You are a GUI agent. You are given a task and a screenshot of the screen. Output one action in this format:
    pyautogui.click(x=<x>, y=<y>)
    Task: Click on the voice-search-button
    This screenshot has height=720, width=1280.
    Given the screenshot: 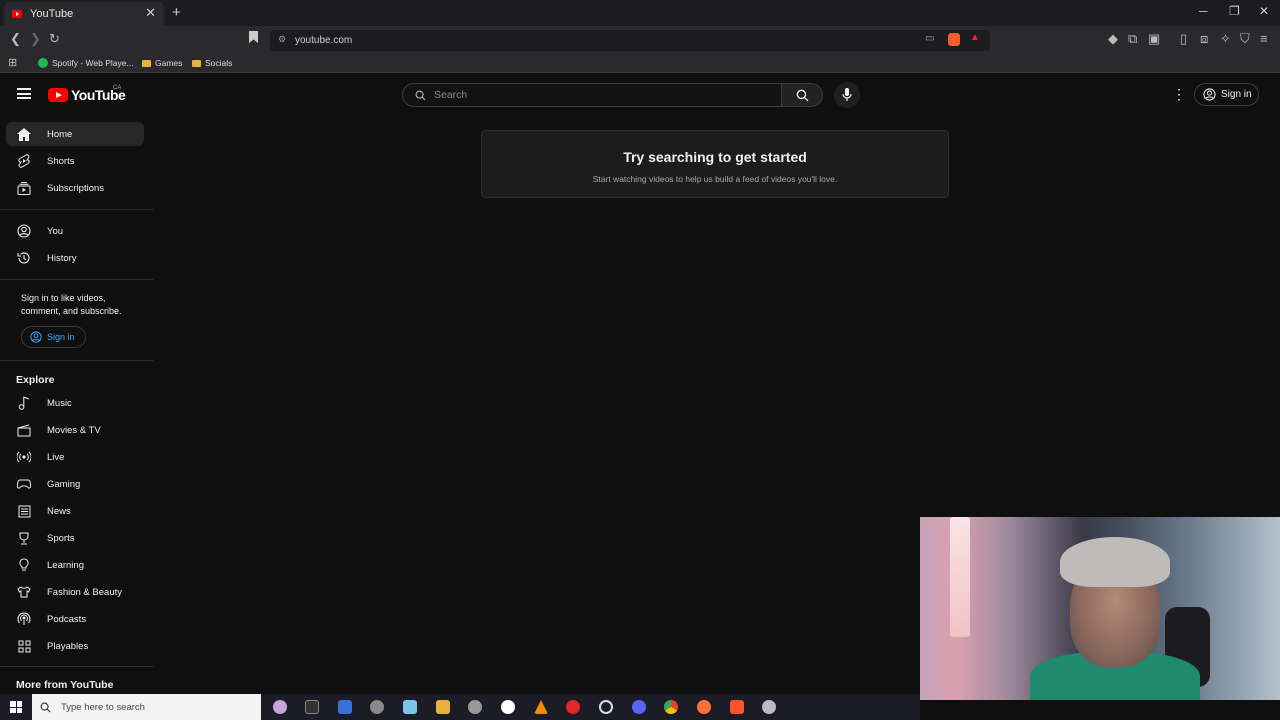 What is the action you would take?
    pyautogui.click(x=847, y=95)
    